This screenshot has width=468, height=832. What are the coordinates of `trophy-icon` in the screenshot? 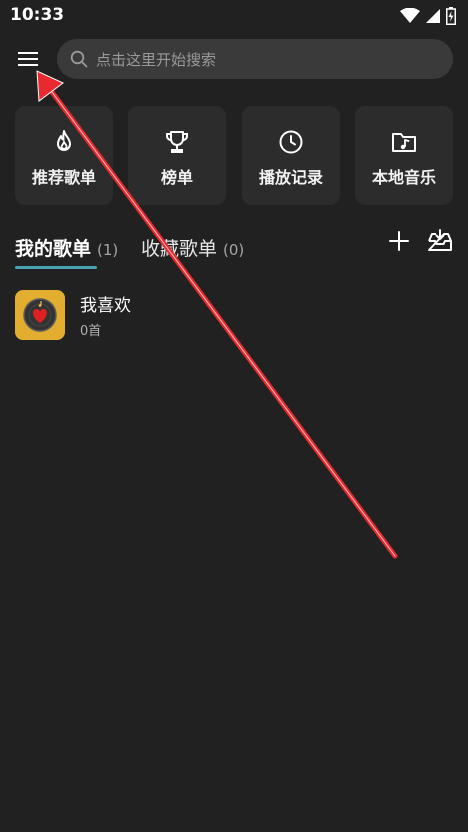 It's located at (177, 142).